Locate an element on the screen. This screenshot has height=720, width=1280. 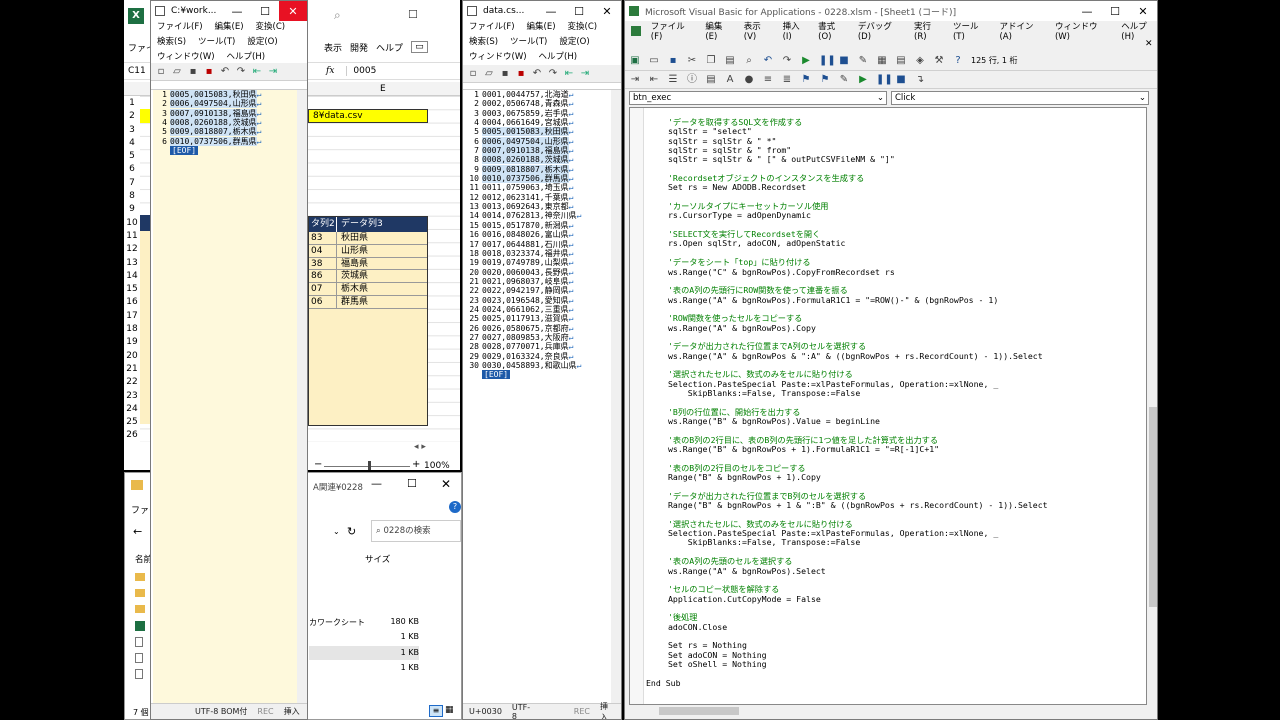
path-cell: 8¥data.csv is located at coordinates (368, 116).